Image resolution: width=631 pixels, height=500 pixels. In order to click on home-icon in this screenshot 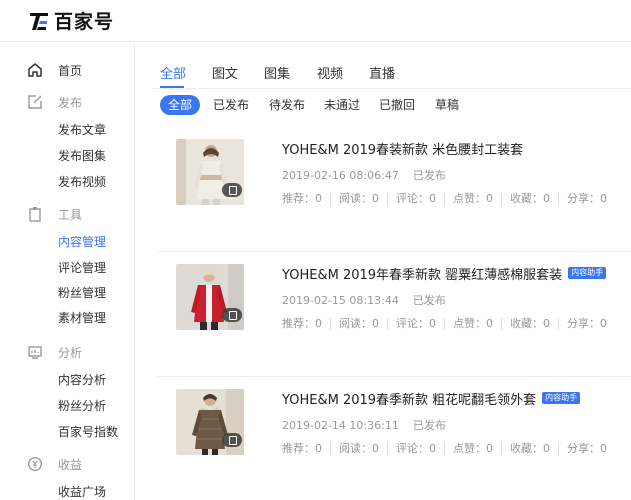, I will do `click(35, 70)`.